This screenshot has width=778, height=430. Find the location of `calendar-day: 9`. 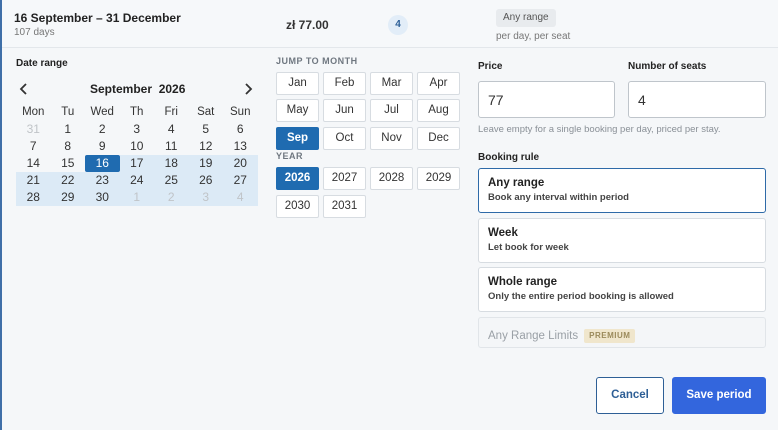

calendar-day: 9 is located at coordinates (102, 146).